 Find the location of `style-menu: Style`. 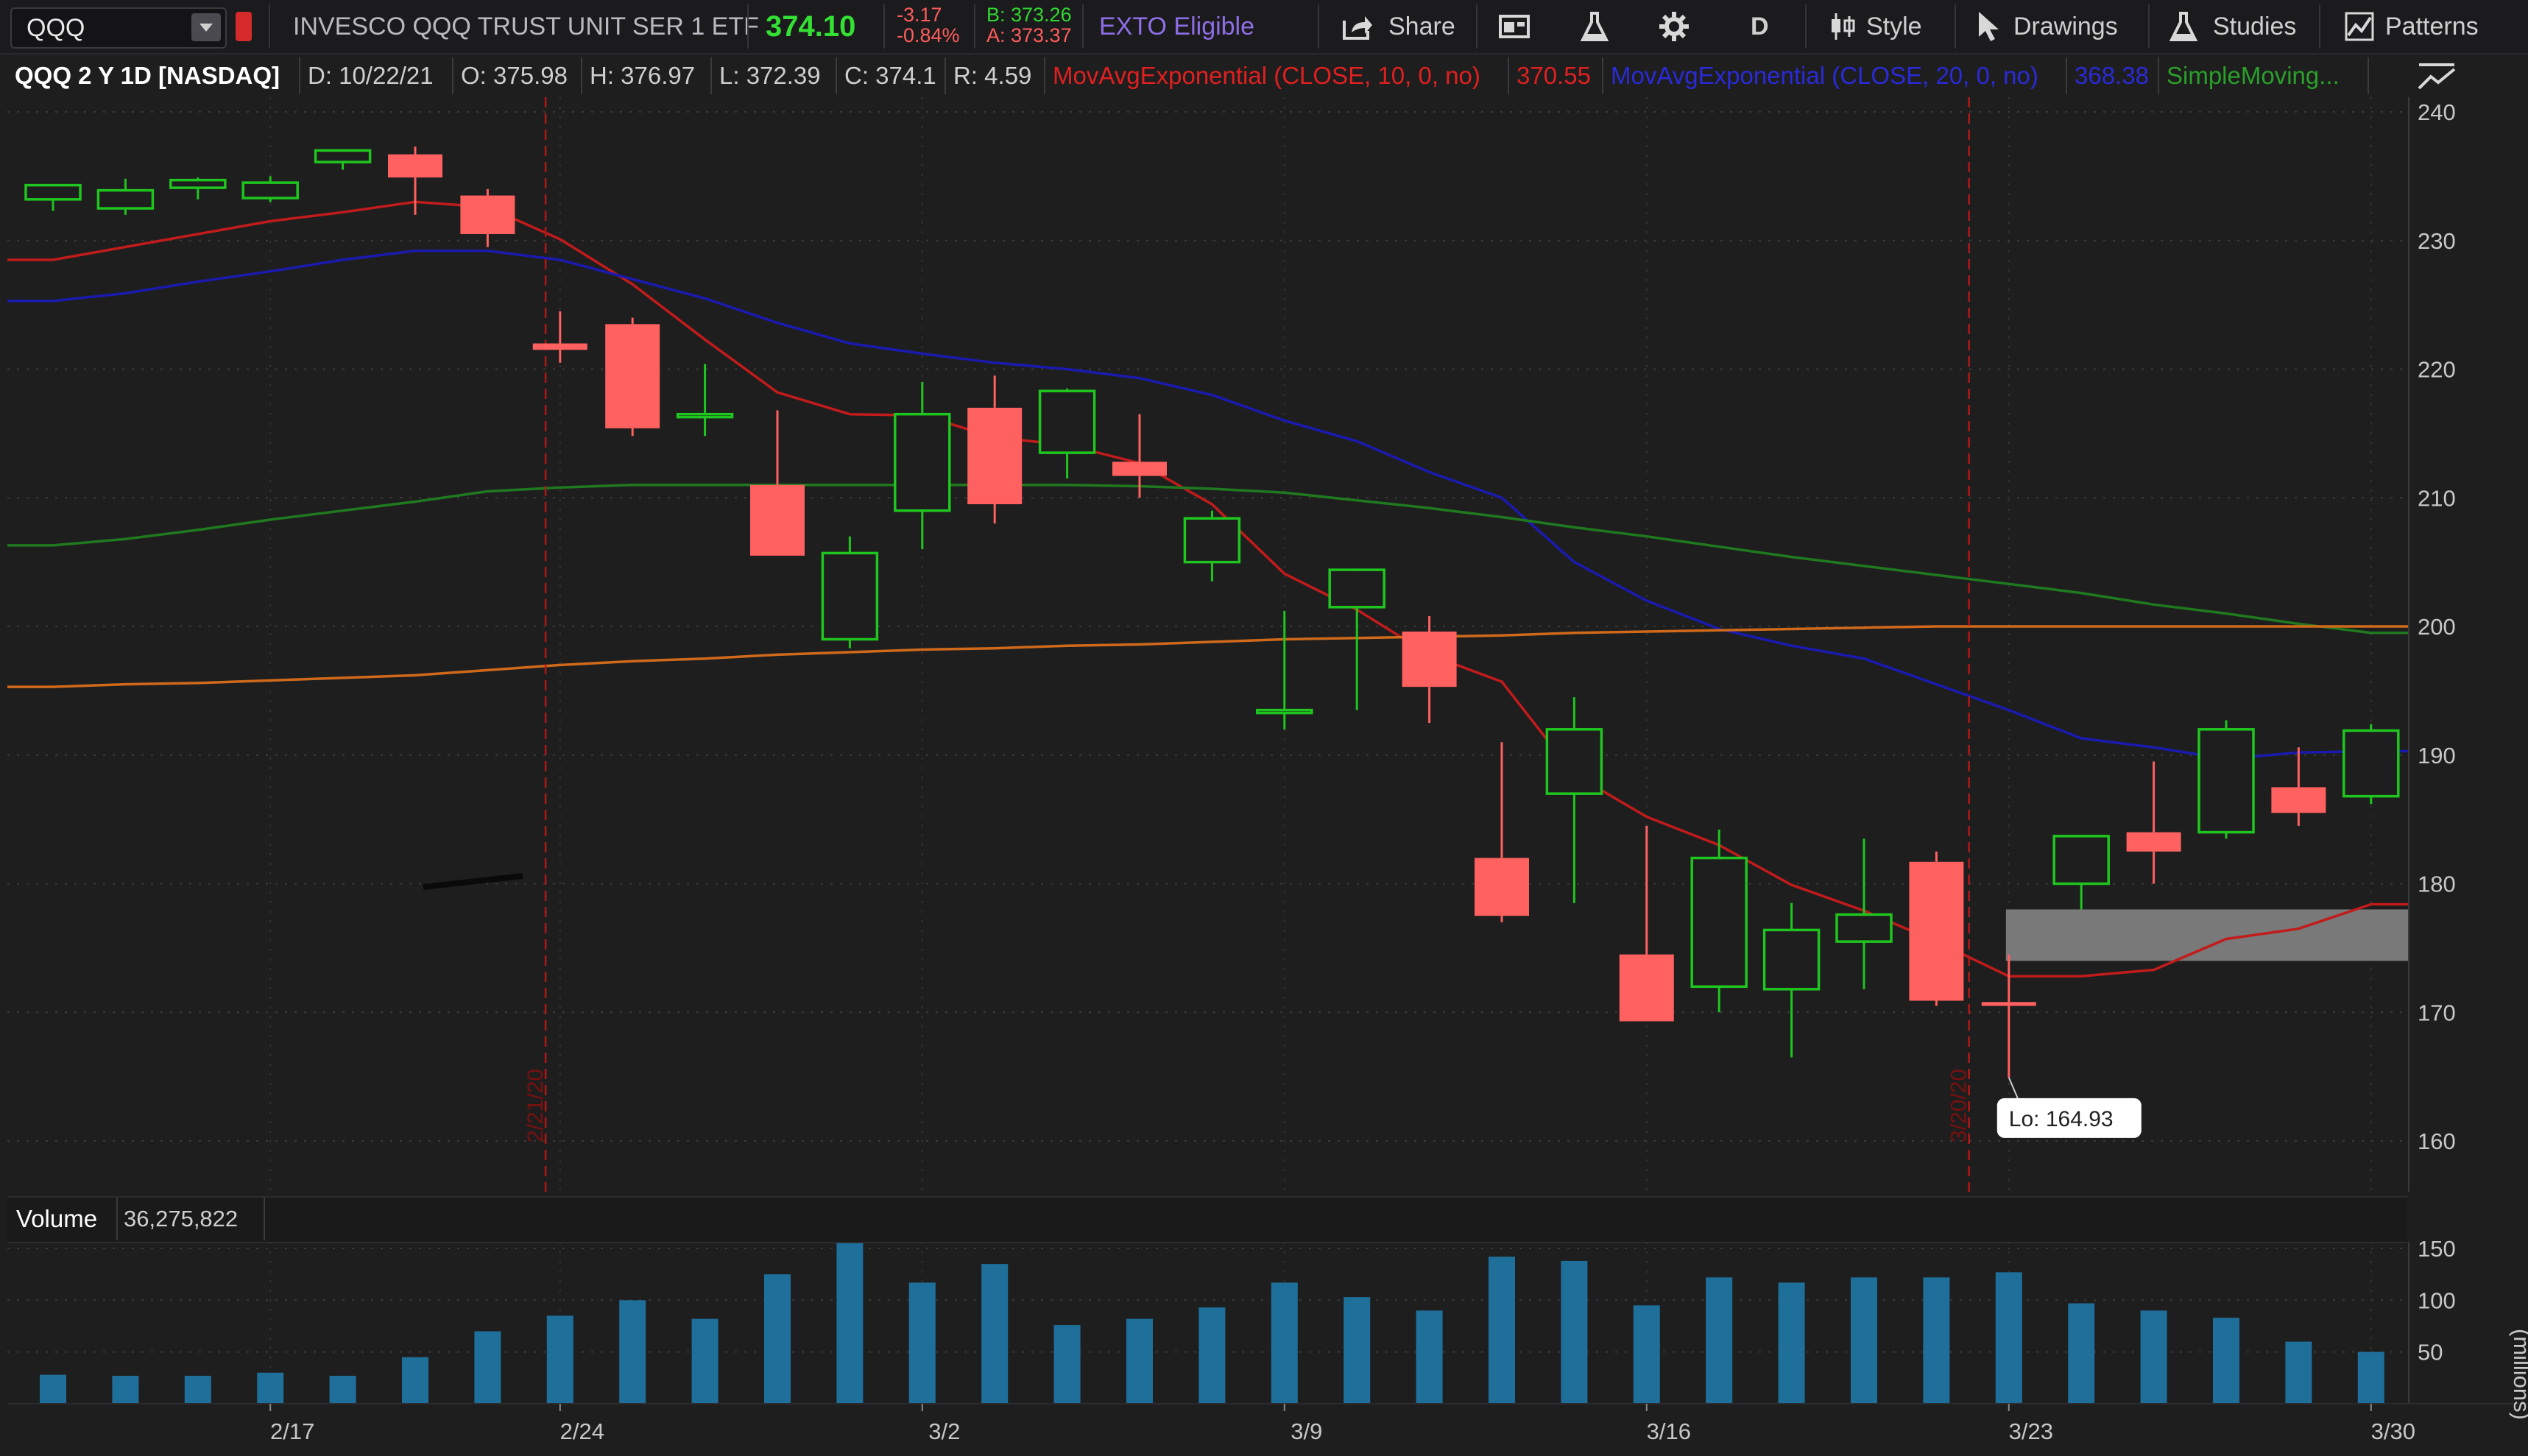

style-menu: Style is located at coordinates (1894, 26).